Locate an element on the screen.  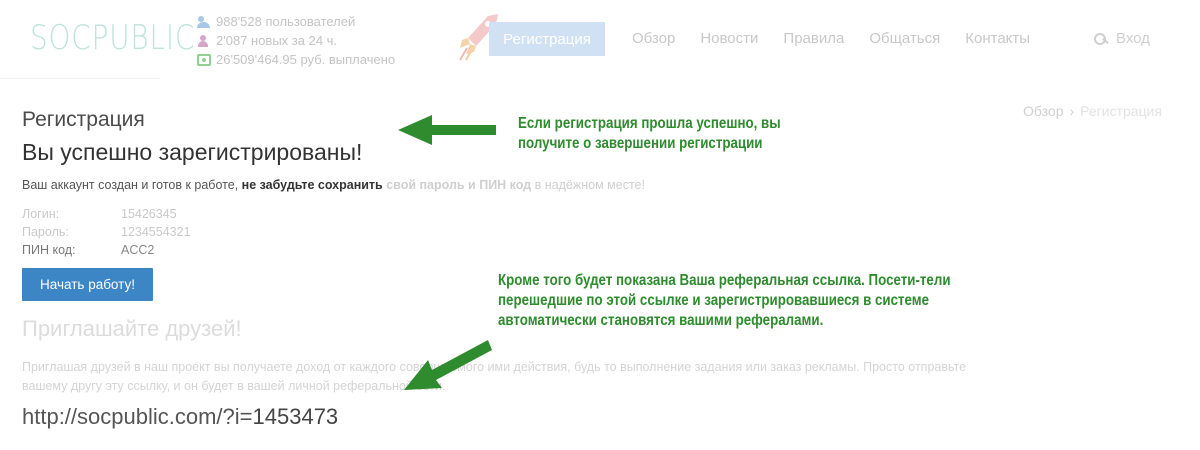
stat-new-users: 2'087 новых за 24 ч. is located at coordinates (296, 40).